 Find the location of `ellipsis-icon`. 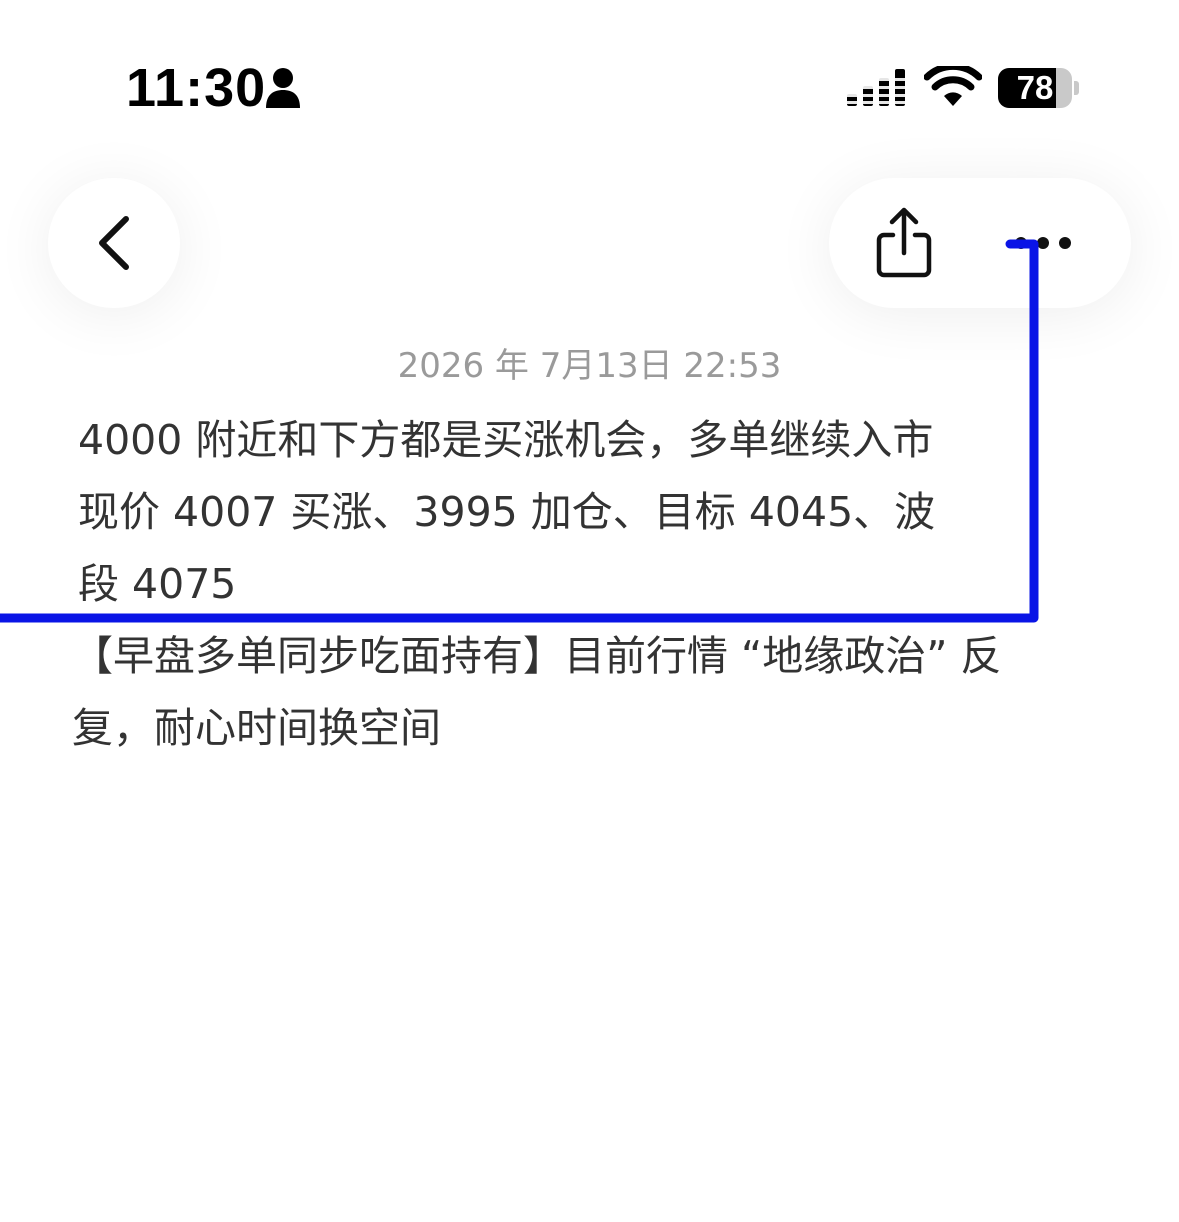

ellipsis-icon is located at coordinates (1043, 243).